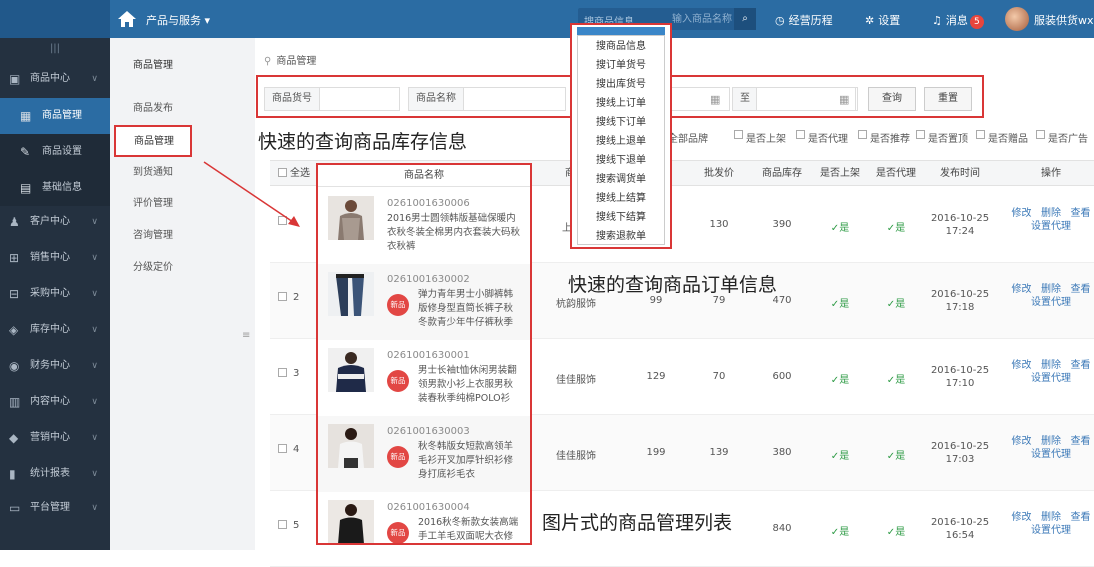 This screenshot has height=567, width=1094. Describe the element at coordinates (55, 222) in the screenshot. I see `sidebar-item-customer: ♟ 客户中心 ∨` at that location.